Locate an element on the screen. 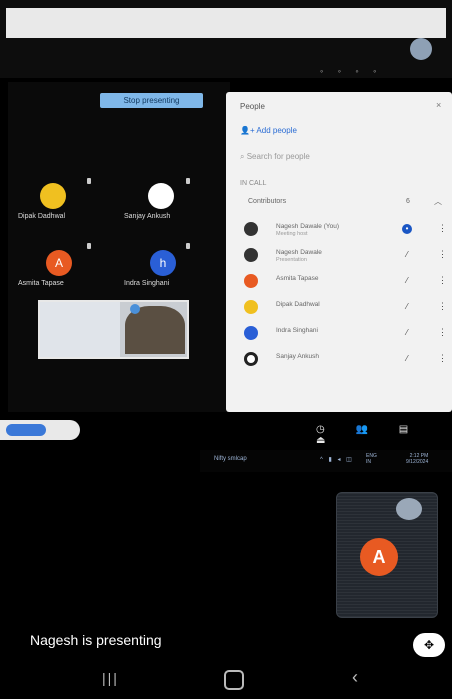 The image size is (452, 699). presentation-video is located at coordinates (113, 329).